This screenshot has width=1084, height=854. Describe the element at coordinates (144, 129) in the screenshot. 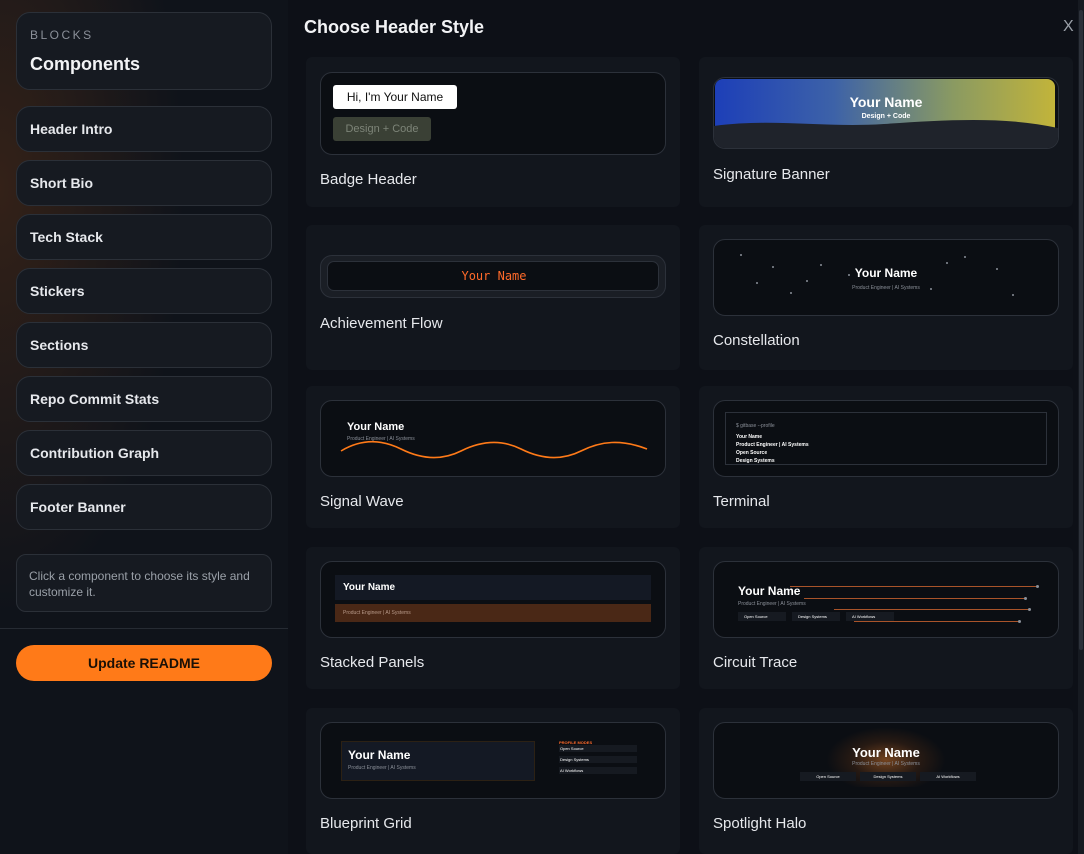

I see `sidebar-item-header-intro: Header Intro` at that location.